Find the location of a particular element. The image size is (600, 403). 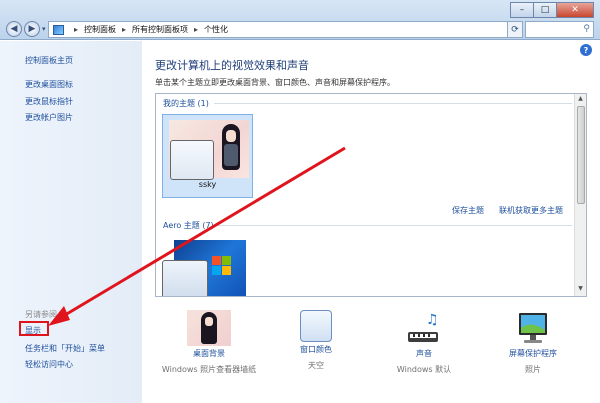

theme-name: ssky is located at coordinates (207, 184).